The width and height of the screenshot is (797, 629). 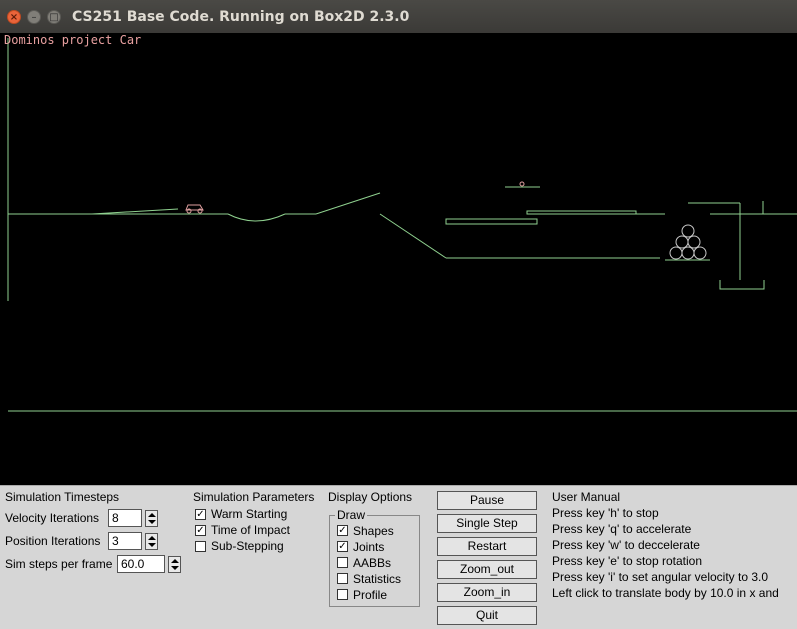 I want to click on warm-starting-label: Warm Starting, so click(x=249, y=514).